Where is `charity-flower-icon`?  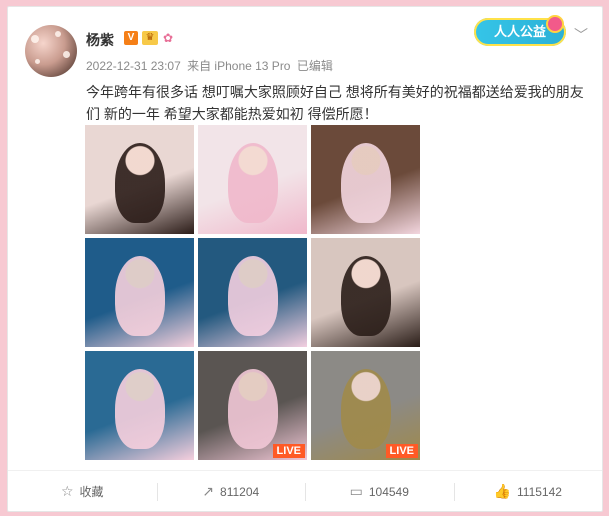
charity-flower-icon is located at coordinates (555, 24).